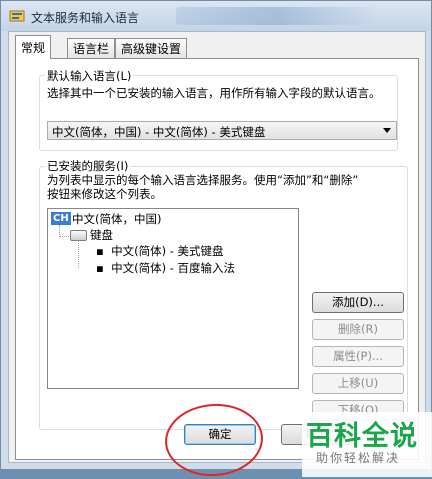 The height and width of the screenshot is (479, 432). Describe the element at coordinates (104, 194) in the screenshot. I see `installed-services-description-2: 按钮来修改这个列表。` at that location.